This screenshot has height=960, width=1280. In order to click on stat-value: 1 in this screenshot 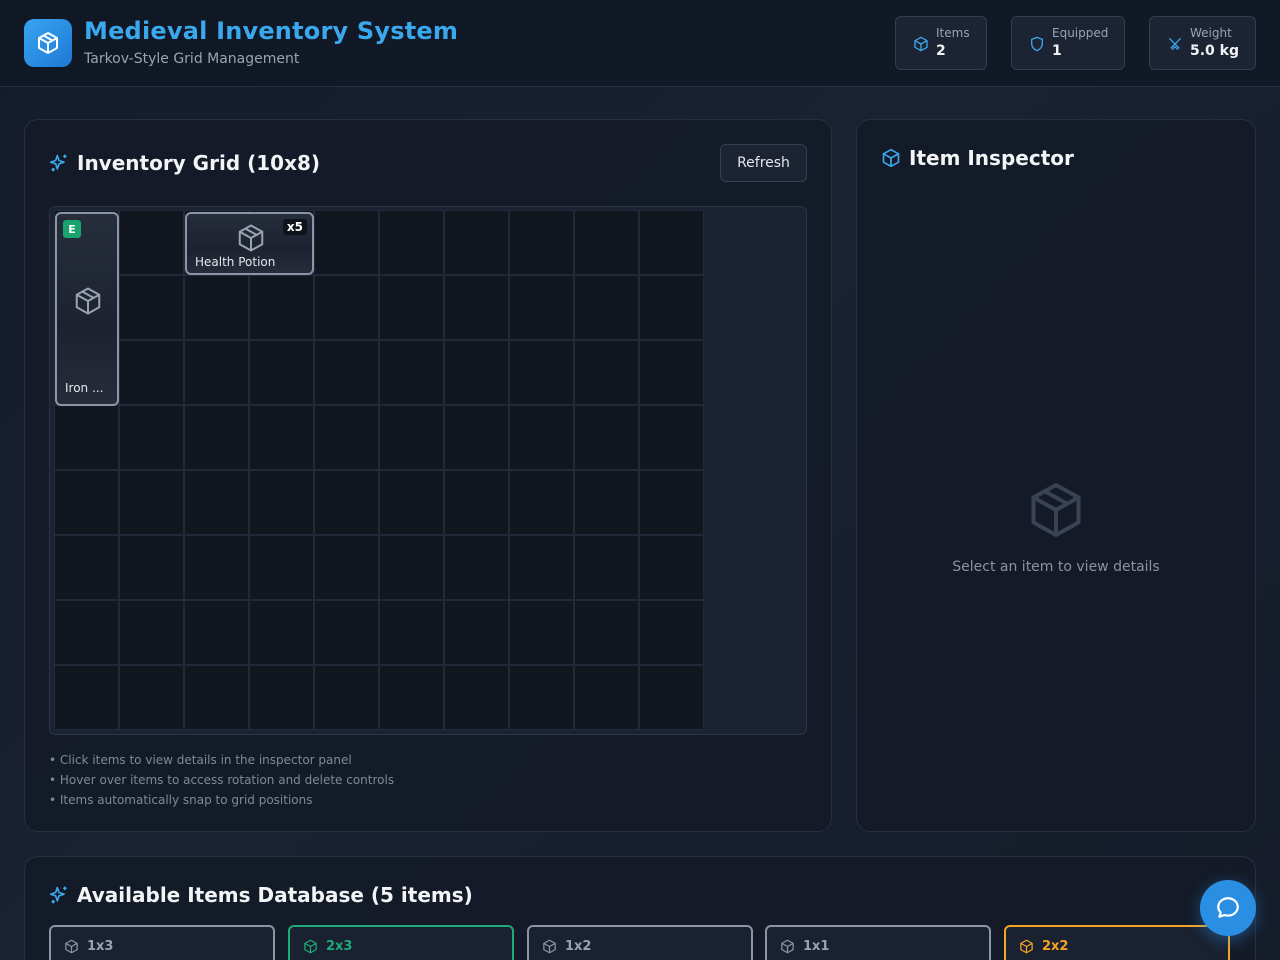, I will do `click(1057, 51)`.